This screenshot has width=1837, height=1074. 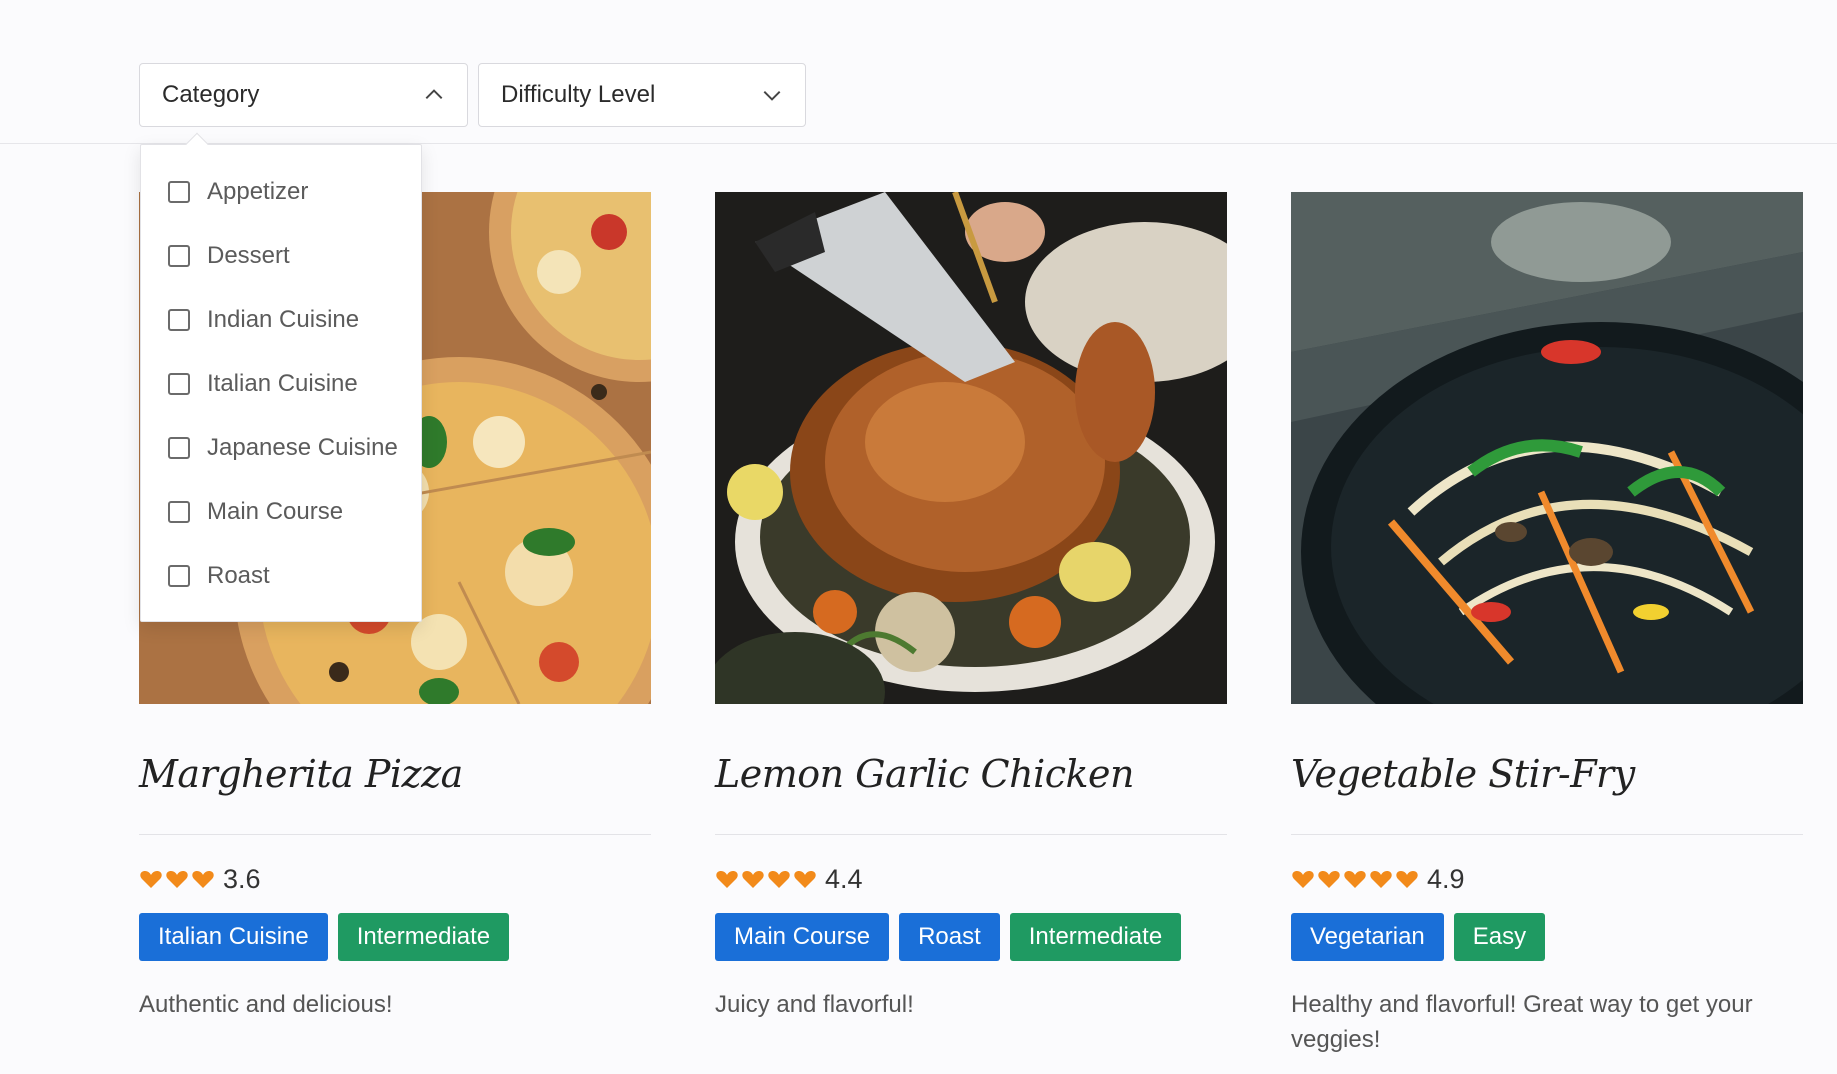 What do you see at coordinates (238, 575) in the screenshot?
I see `category-option-label: Roast` at bounding box center [238, 575].